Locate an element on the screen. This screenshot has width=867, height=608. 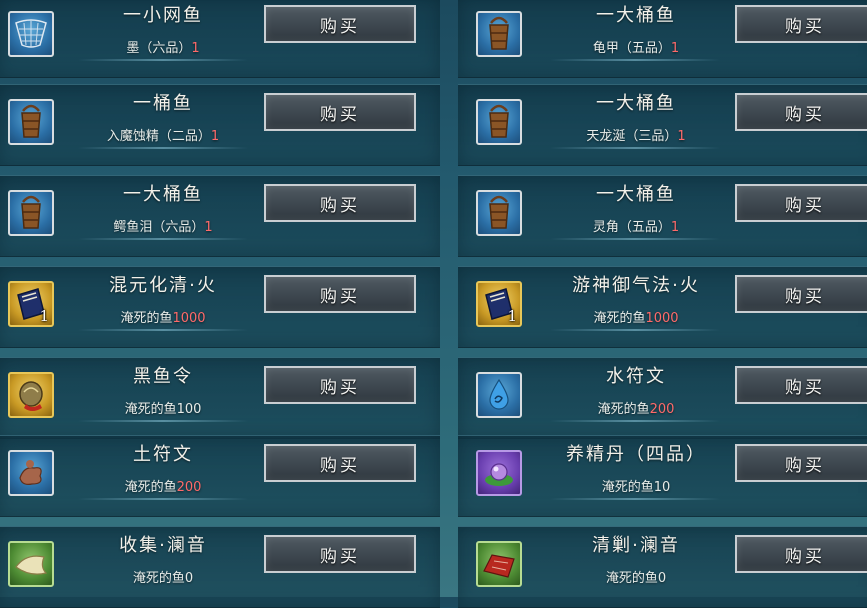
item-price: 淹死的鱼10 is located at coordinates (636, 485).